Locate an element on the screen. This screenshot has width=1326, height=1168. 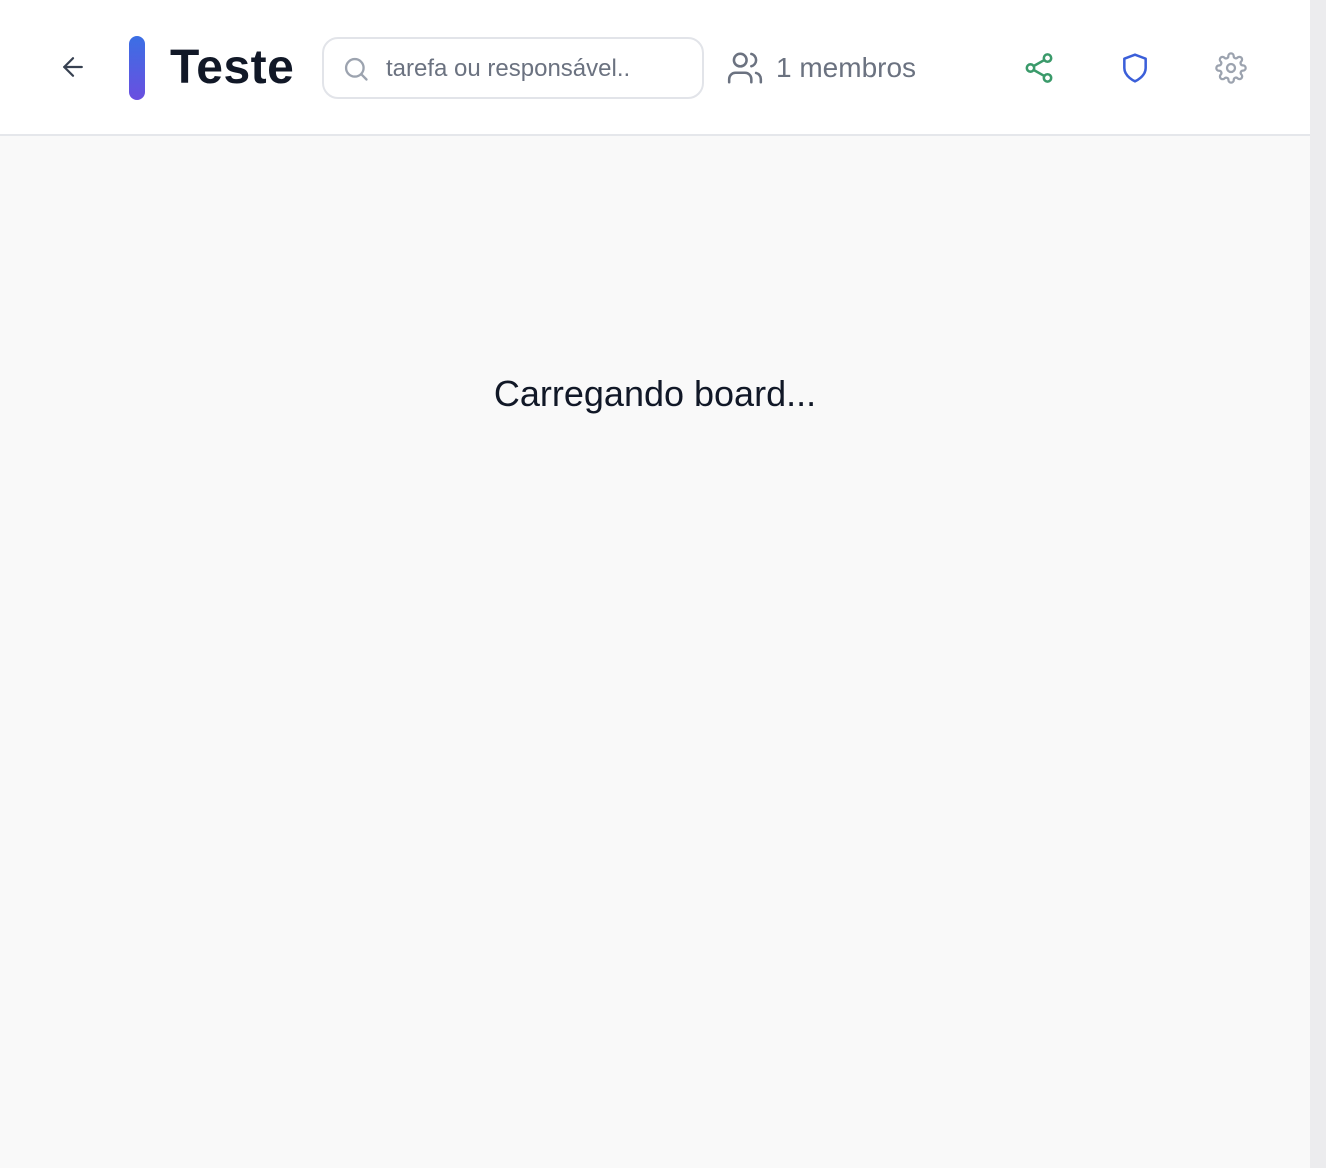
search-icon is located at coordinates (356, 69).